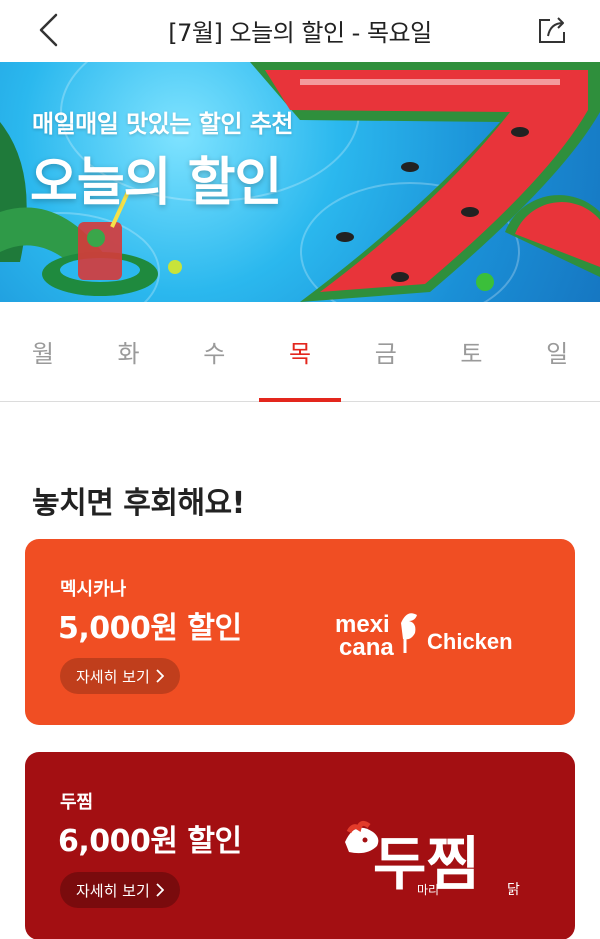 The height and width of the screenshot is (939, 600). I want to click on logo-text-cana: cana, so click(366, 647).